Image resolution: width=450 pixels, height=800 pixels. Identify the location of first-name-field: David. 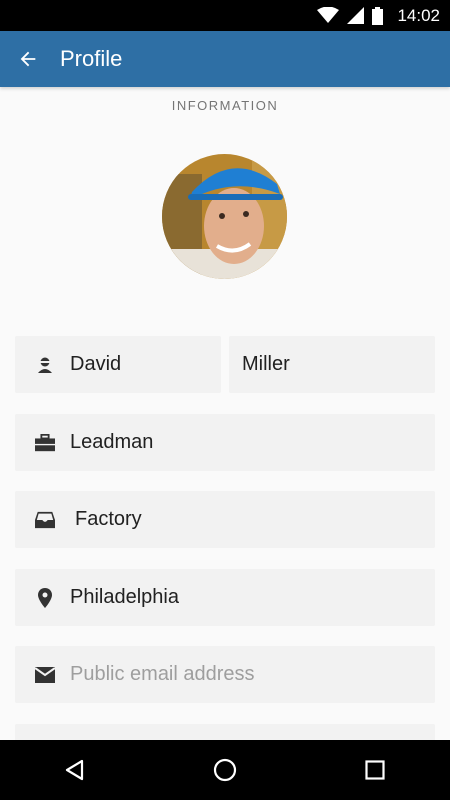
(118, 364).